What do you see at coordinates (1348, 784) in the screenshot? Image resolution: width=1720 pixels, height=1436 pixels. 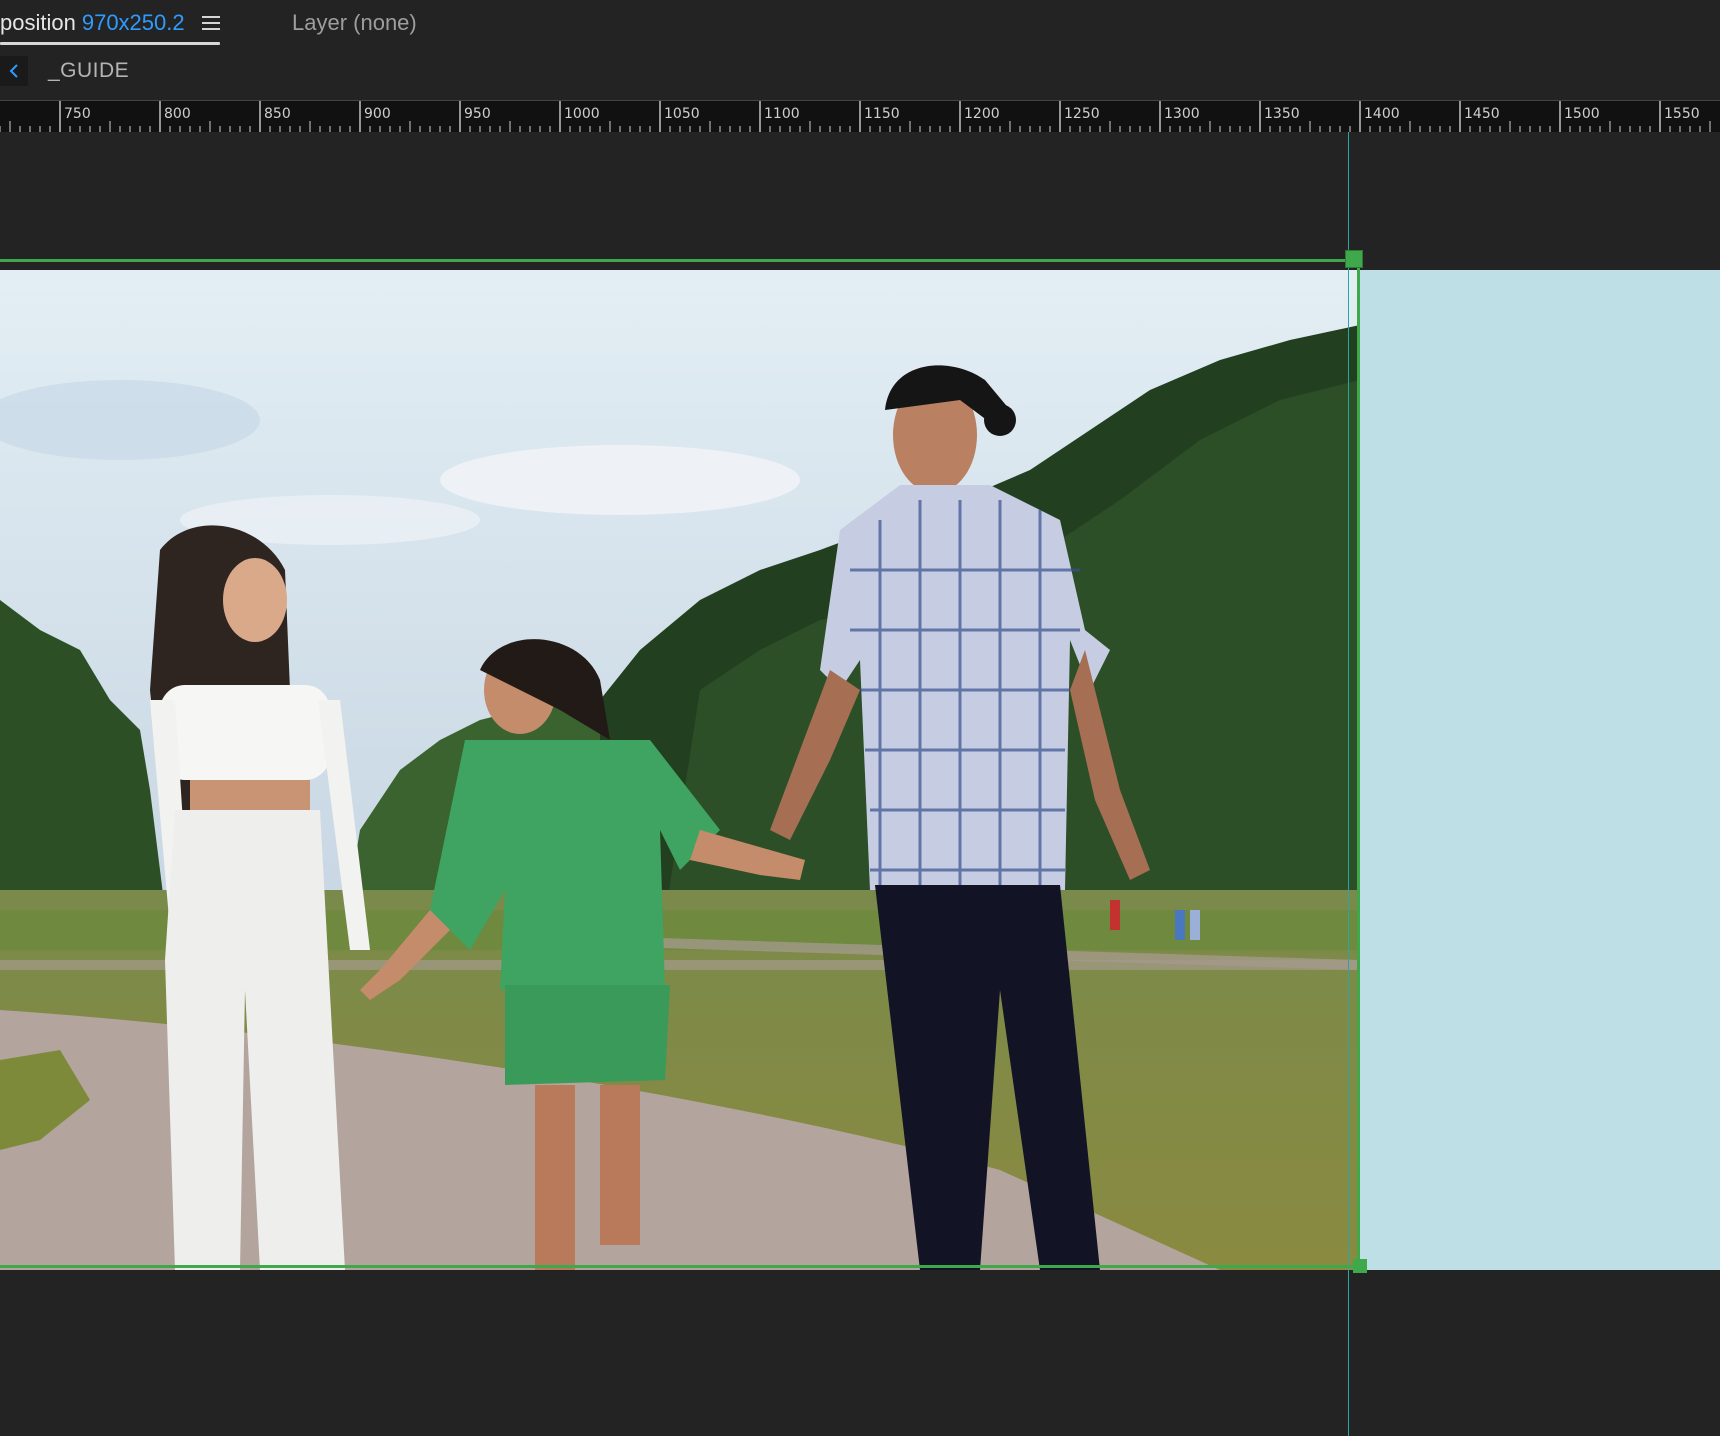 I see `vertical-guide-line` at bounding box center [1348, 784].